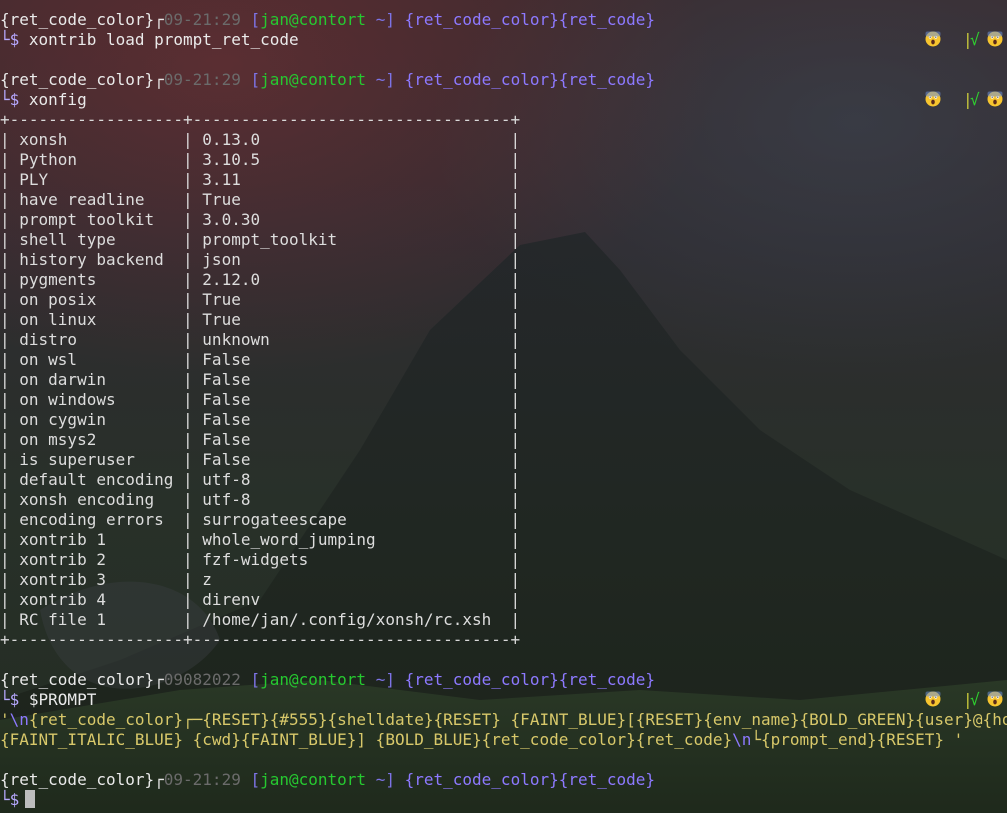 This screenshot has width=1007, height=813. Describe the element at coordinates (260, 480) in the screenshot. I see `table-row: | default encoding | utf-8 |` at that location.